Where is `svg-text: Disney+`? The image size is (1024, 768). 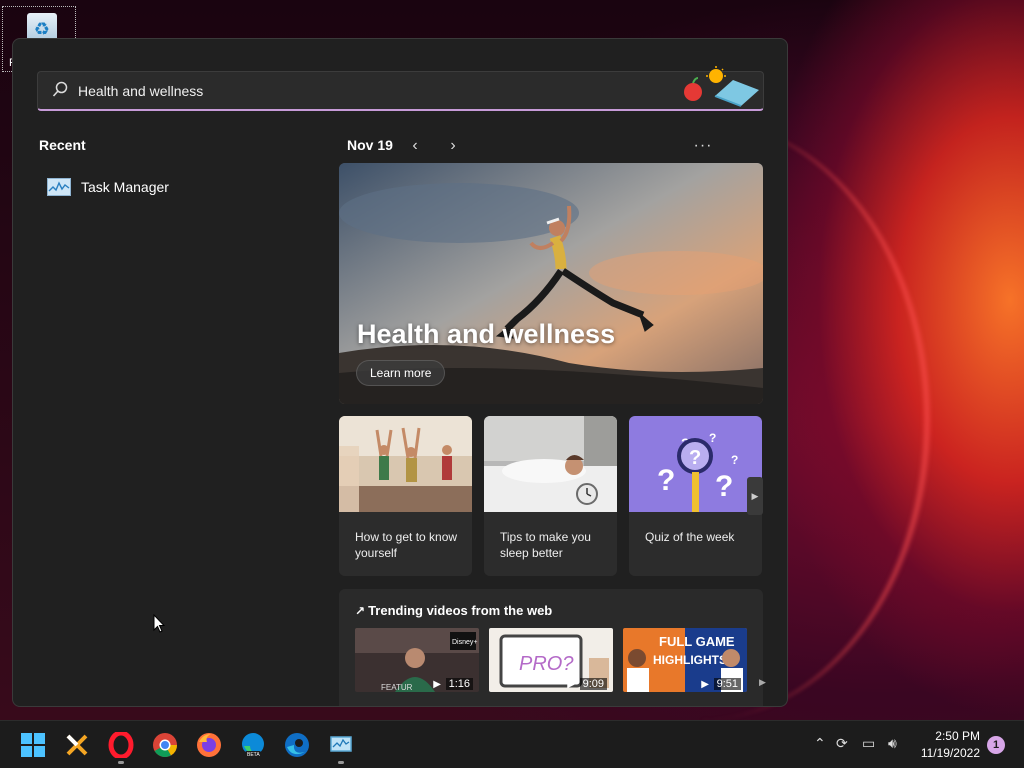 svg-text: Disney+ is located at coordinates (464, 642).